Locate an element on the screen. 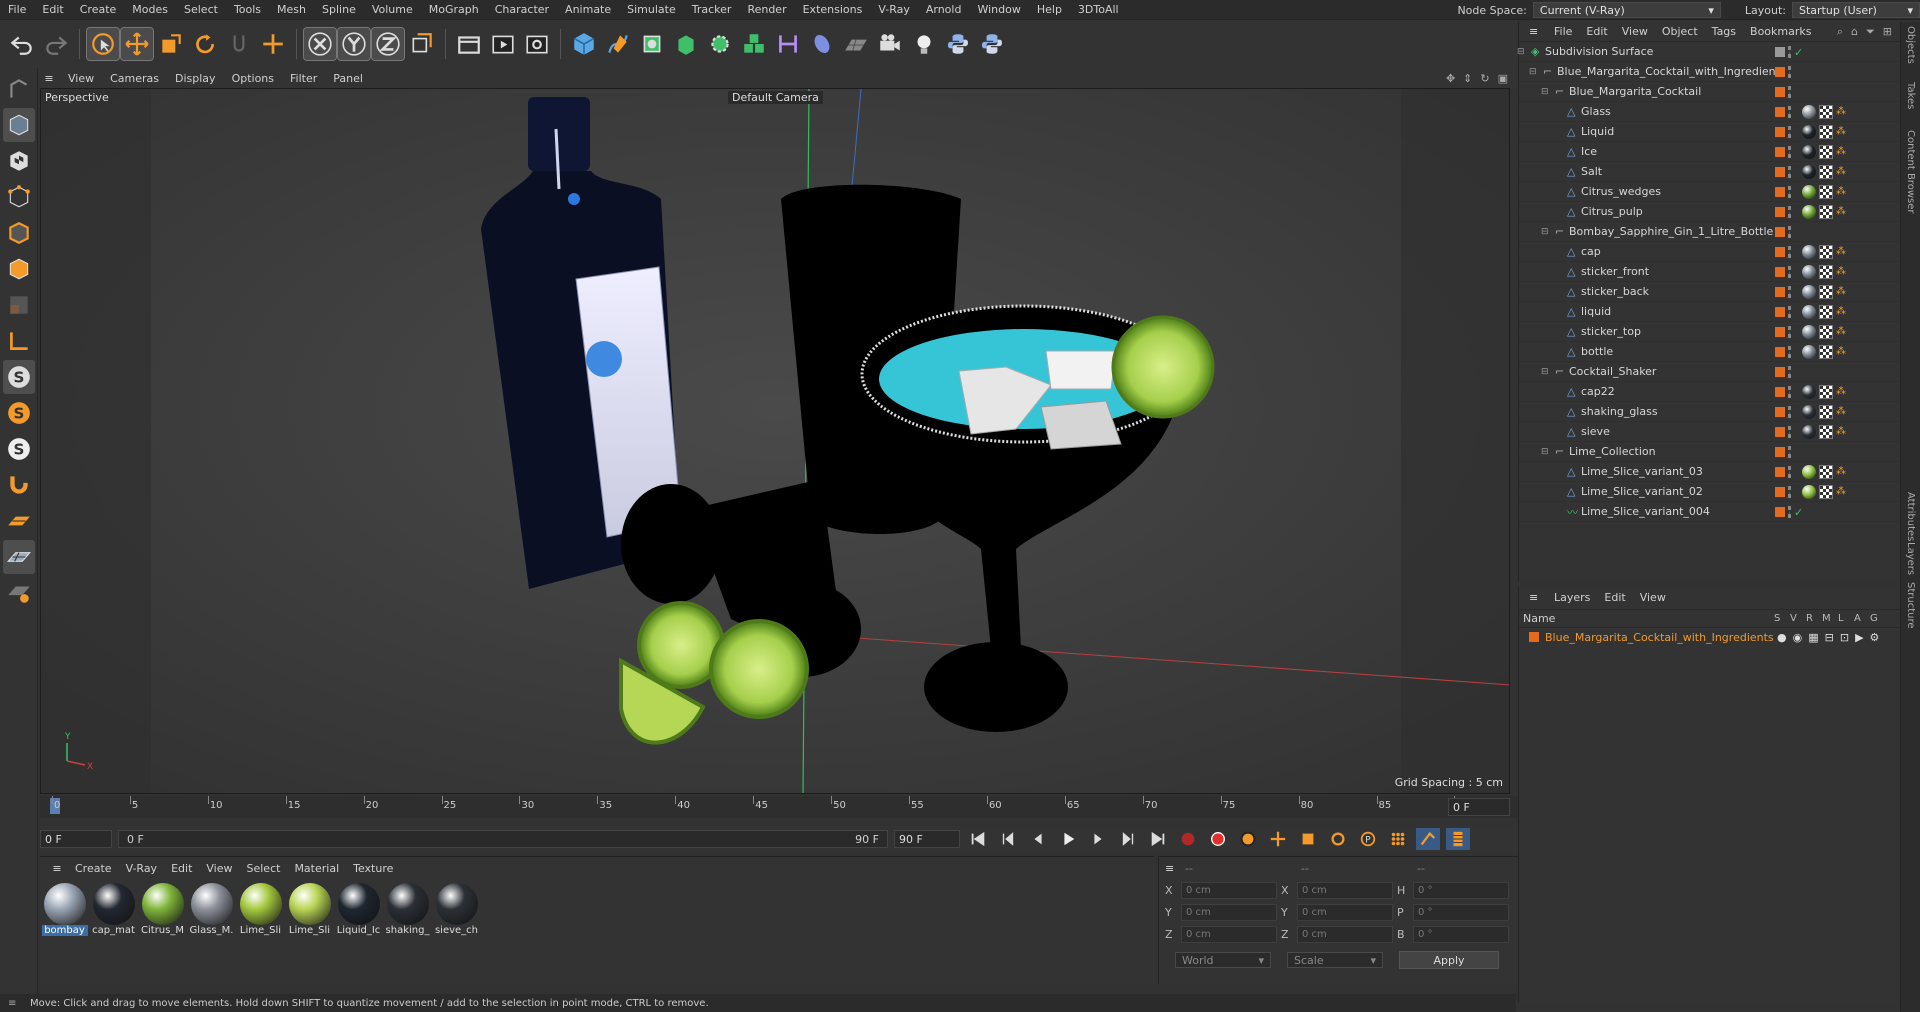  menu-volume: Volume is located at coordinates (392, 9).